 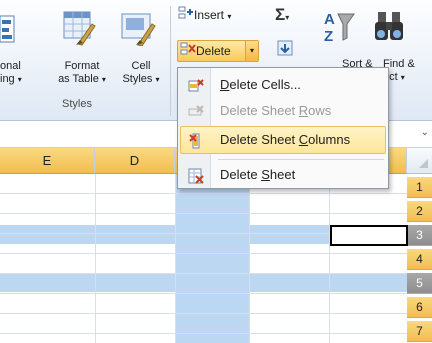 I want to click on menu-label-accel: R, so click(x=303, y=110).